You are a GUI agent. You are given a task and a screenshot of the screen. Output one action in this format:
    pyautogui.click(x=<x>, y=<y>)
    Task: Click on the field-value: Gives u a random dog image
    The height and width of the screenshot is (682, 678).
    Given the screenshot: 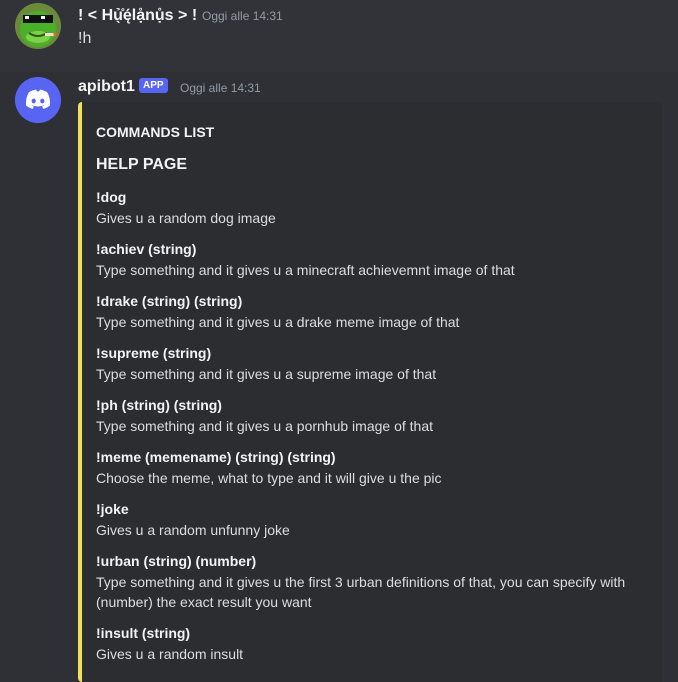 What is the action you would take?
    pyautogui.click(x=186, y=218)
    